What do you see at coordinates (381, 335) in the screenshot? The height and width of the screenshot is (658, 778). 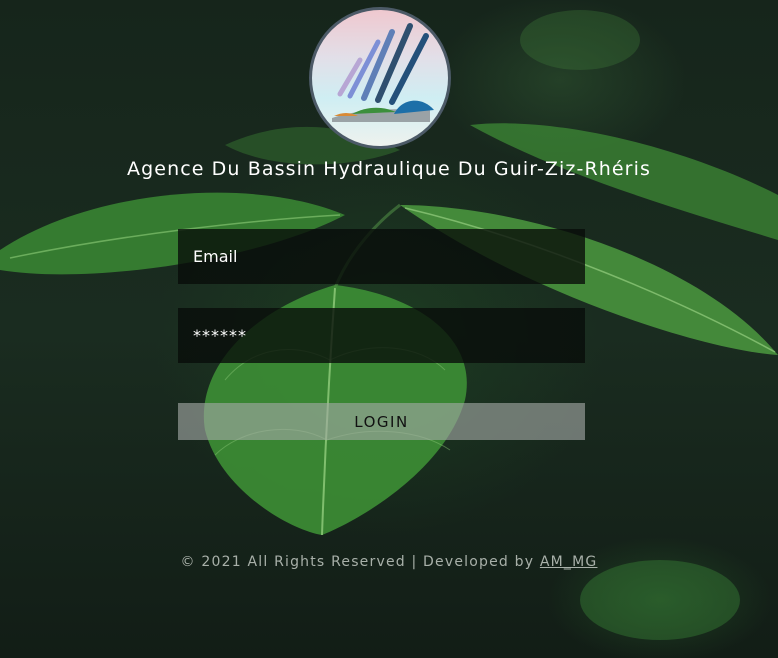 I see `password-input: ******` at bounding box center [381, 335].